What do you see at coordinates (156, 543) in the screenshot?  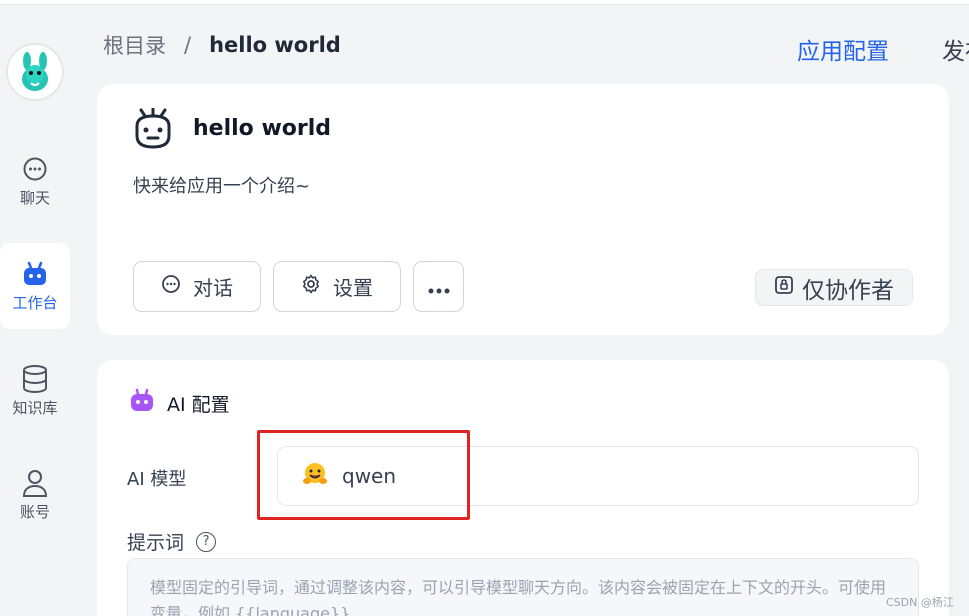 I see `prompt-label-text: 提示词` at bounding box center [156, 543].